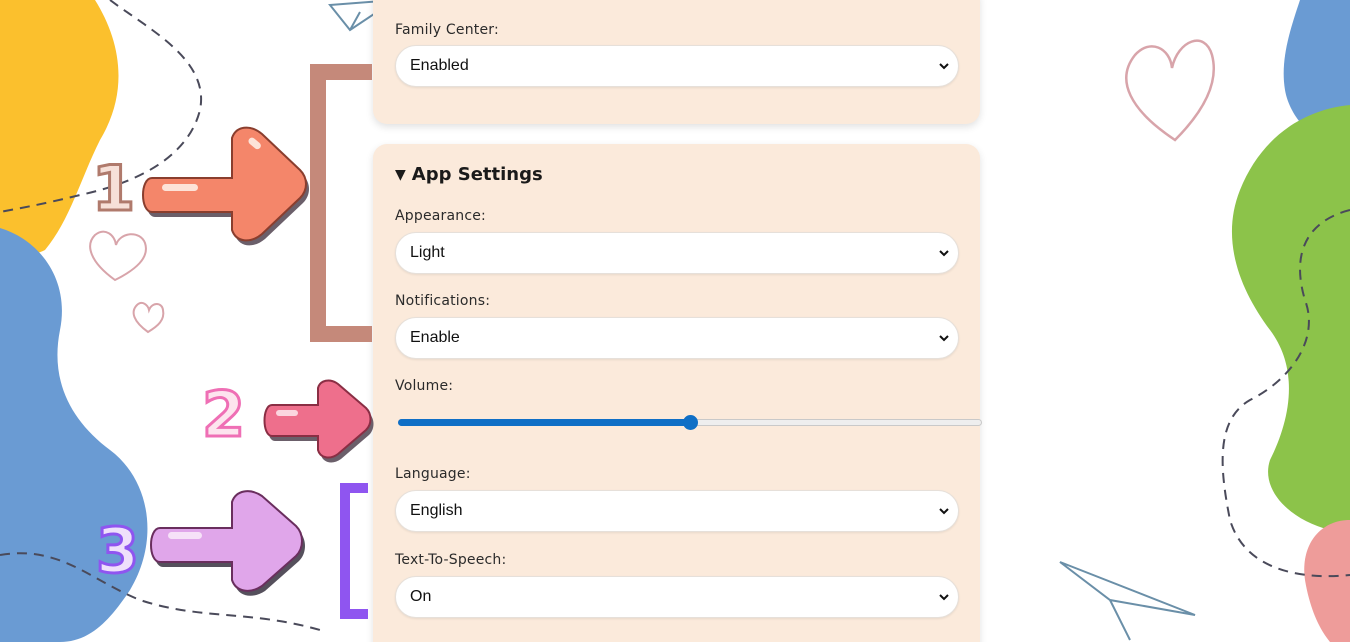 The height and width of the screenshot is (642, 1350). I want to click on account-settings-card: Family Center: Enabled, so click(676, 62).